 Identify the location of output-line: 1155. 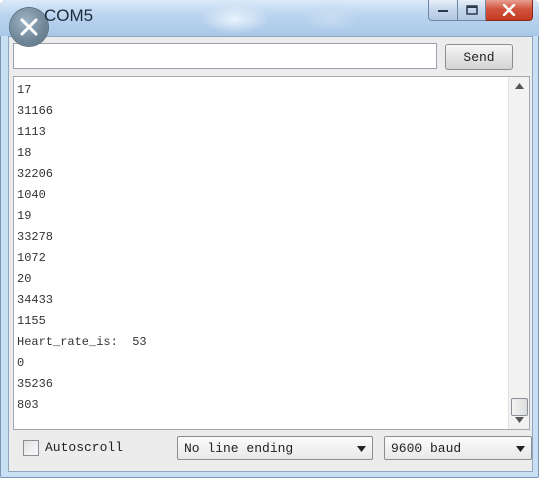
(31, 321).